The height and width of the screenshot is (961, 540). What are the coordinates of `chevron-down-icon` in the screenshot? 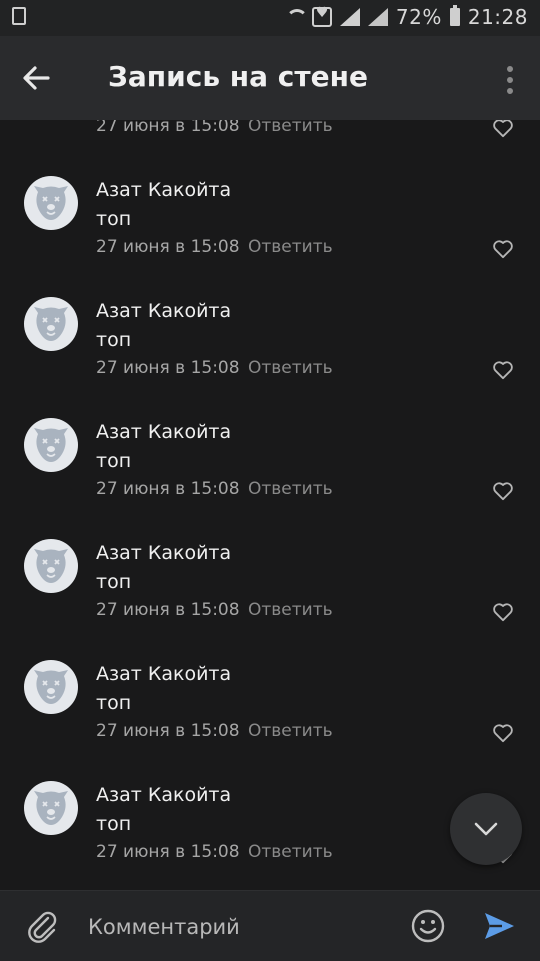 It's located at (486, 829).